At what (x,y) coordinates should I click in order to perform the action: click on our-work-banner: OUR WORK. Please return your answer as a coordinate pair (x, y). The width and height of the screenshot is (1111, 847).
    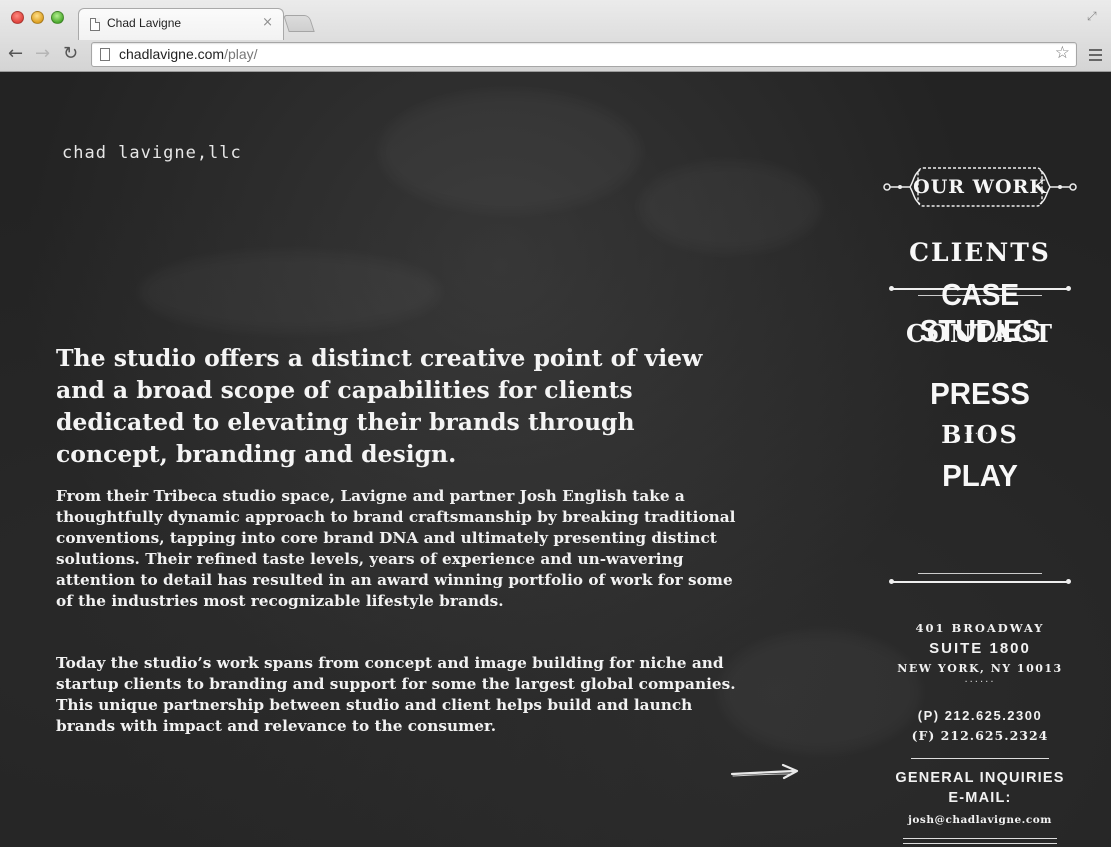
    Looking at the image, I should click on (980, 192).